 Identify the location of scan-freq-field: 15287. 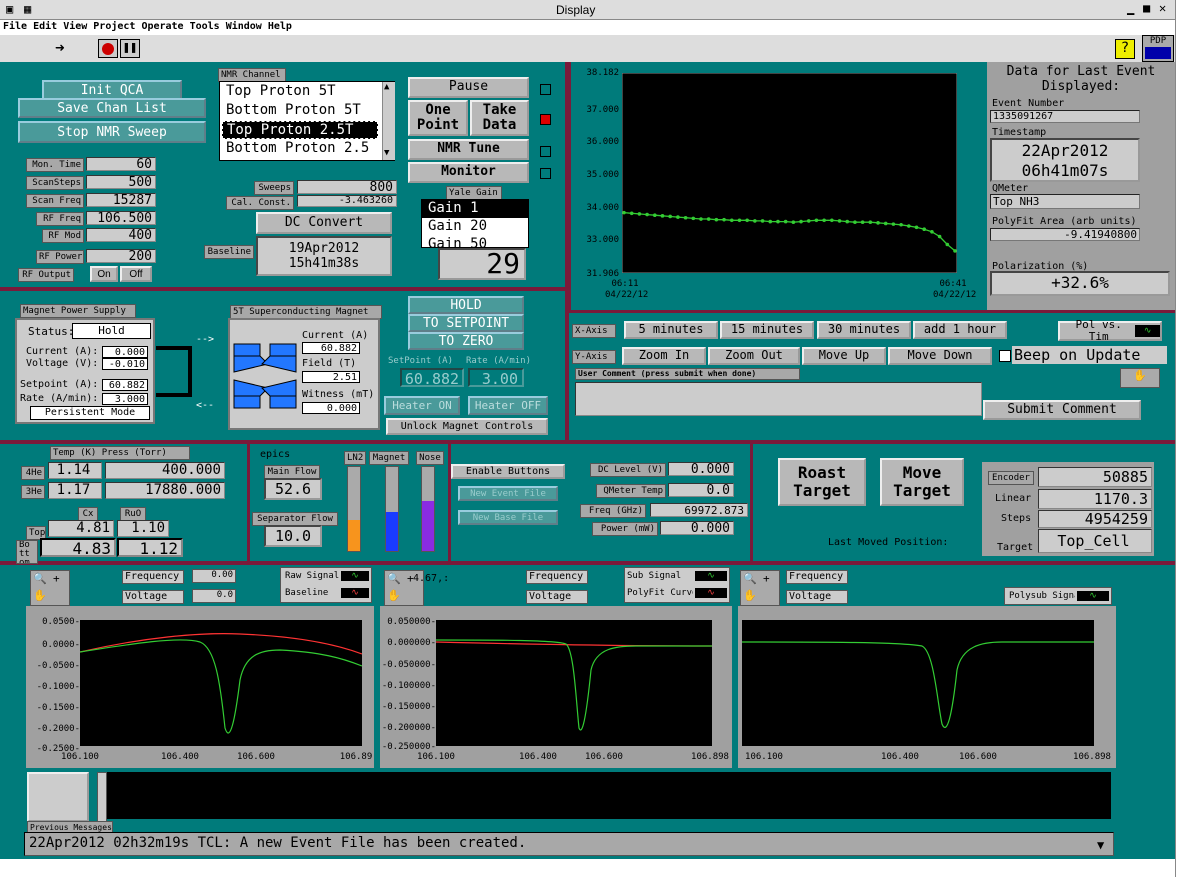
(121, 200).